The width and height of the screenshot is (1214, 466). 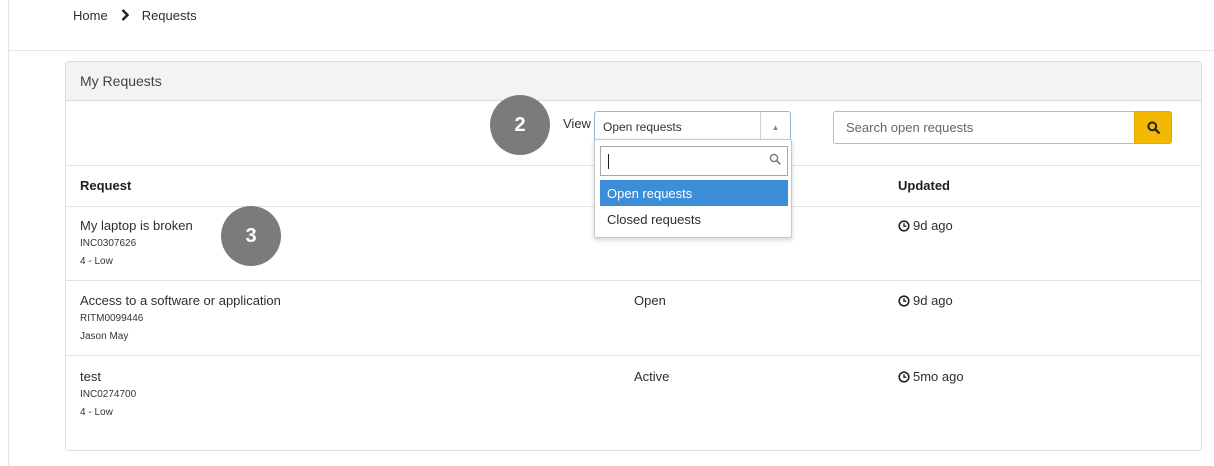 I want to click on panel-title: My Requests, so click(x=633, y=81).